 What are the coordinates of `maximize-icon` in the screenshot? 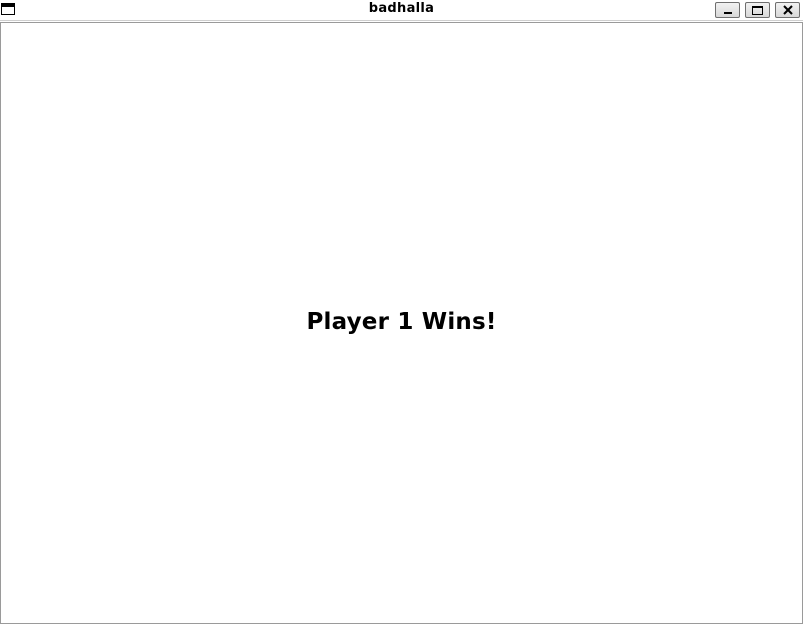 It's located at (757, 10).